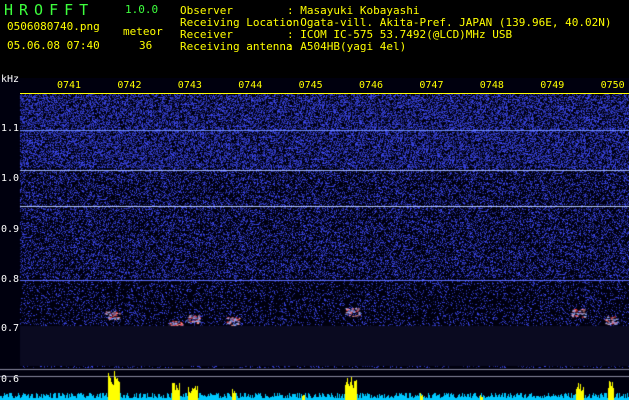 This screenshot has height=400, width=629. What do you see at coordinates (371, 85) in the screenshot?
I see `time-tick-0746: 0746` at bounding box center [371, 85].